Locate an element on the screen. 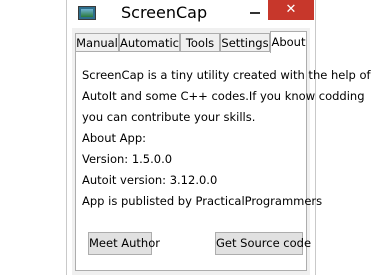 Image resolution: width=382 pixels, height=275 pixels. tab-settings: Settings is located at coordinates (245, 42).